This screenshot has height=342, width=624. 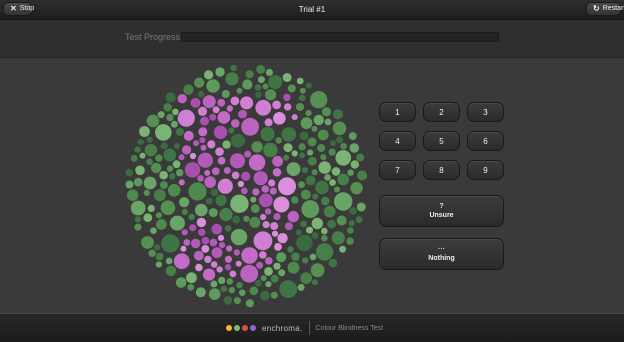 I want to click on key-1-button: 1, so click(x=397, y=112).